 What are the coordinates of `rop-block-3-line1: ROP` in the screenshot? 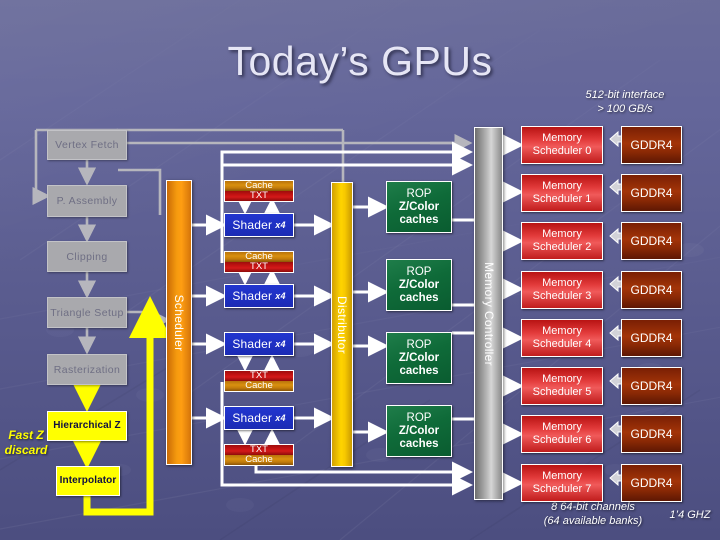 It's located at (419, 417).